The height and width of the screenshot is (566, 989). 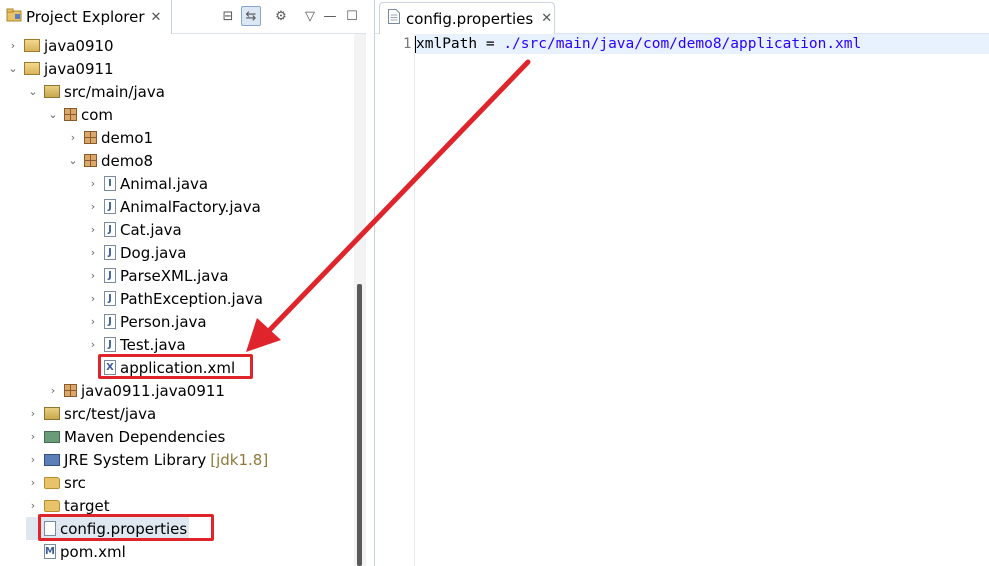 What do you see at coordinates (79, 68) in the screenshot?
I see `tree-item-label: java0911` at bounding box center [79, 68].